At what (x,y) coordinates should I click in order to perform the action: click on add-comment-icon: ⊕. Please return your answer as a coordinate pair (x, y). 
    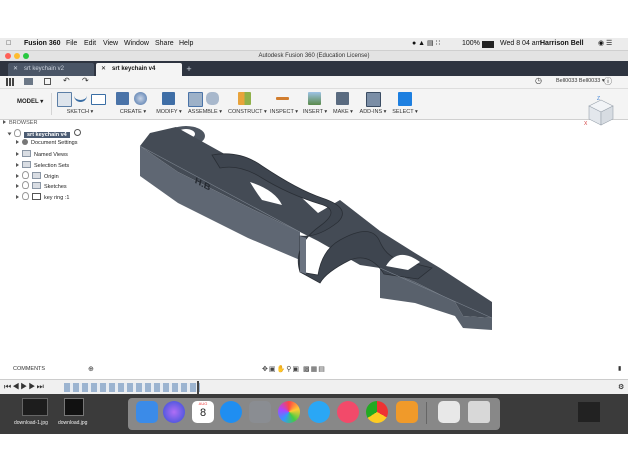
    Looking at the image, I should click on (91, 369).